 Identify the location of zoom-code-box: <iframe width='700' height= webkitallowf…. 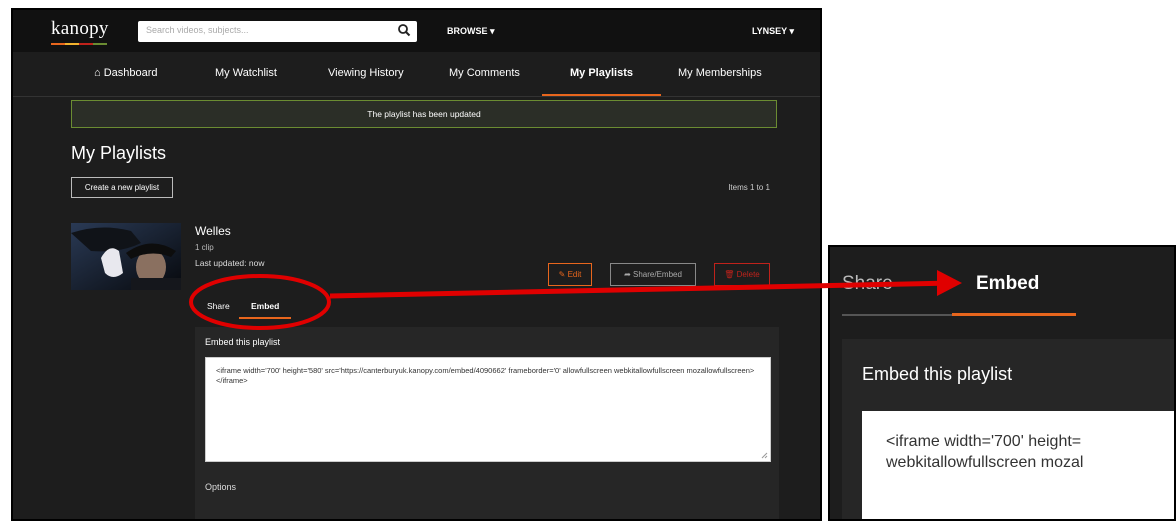
(1018, 465).